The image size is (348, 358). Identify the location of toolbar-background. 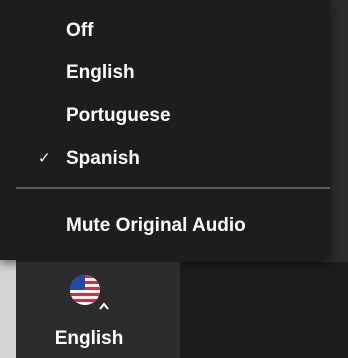
(264, 310).